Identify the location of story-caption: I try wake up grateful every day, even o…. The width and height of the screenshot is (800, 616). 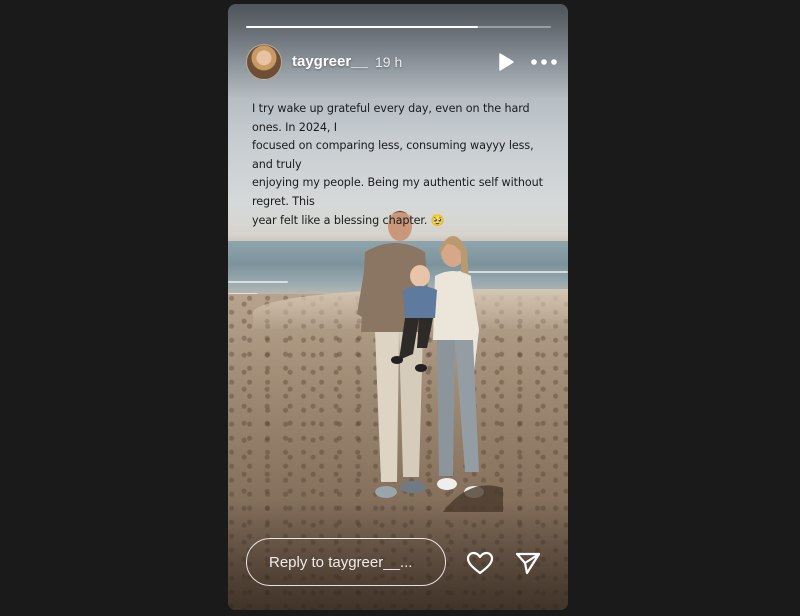
(402, 165).